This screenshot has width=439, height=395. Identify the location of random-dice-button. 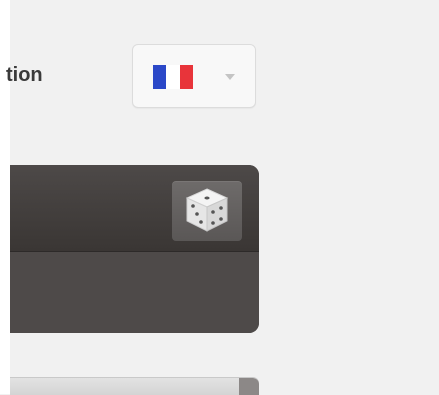
(207, 211).